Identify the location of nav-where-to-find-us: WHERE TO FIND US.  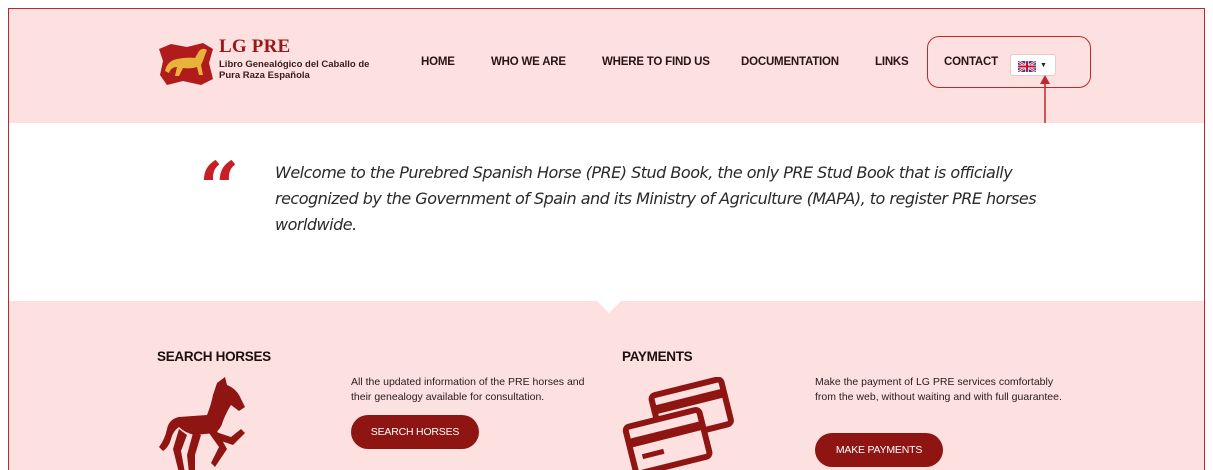
(656, 62).